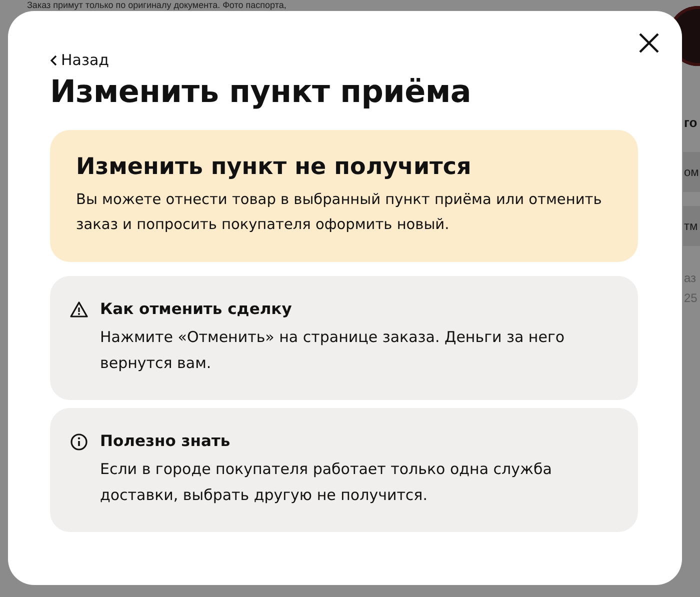  Describe the element at coordinates (196, 309) in the screenshot. I see `card-title: Как отменить сделку` at that location.